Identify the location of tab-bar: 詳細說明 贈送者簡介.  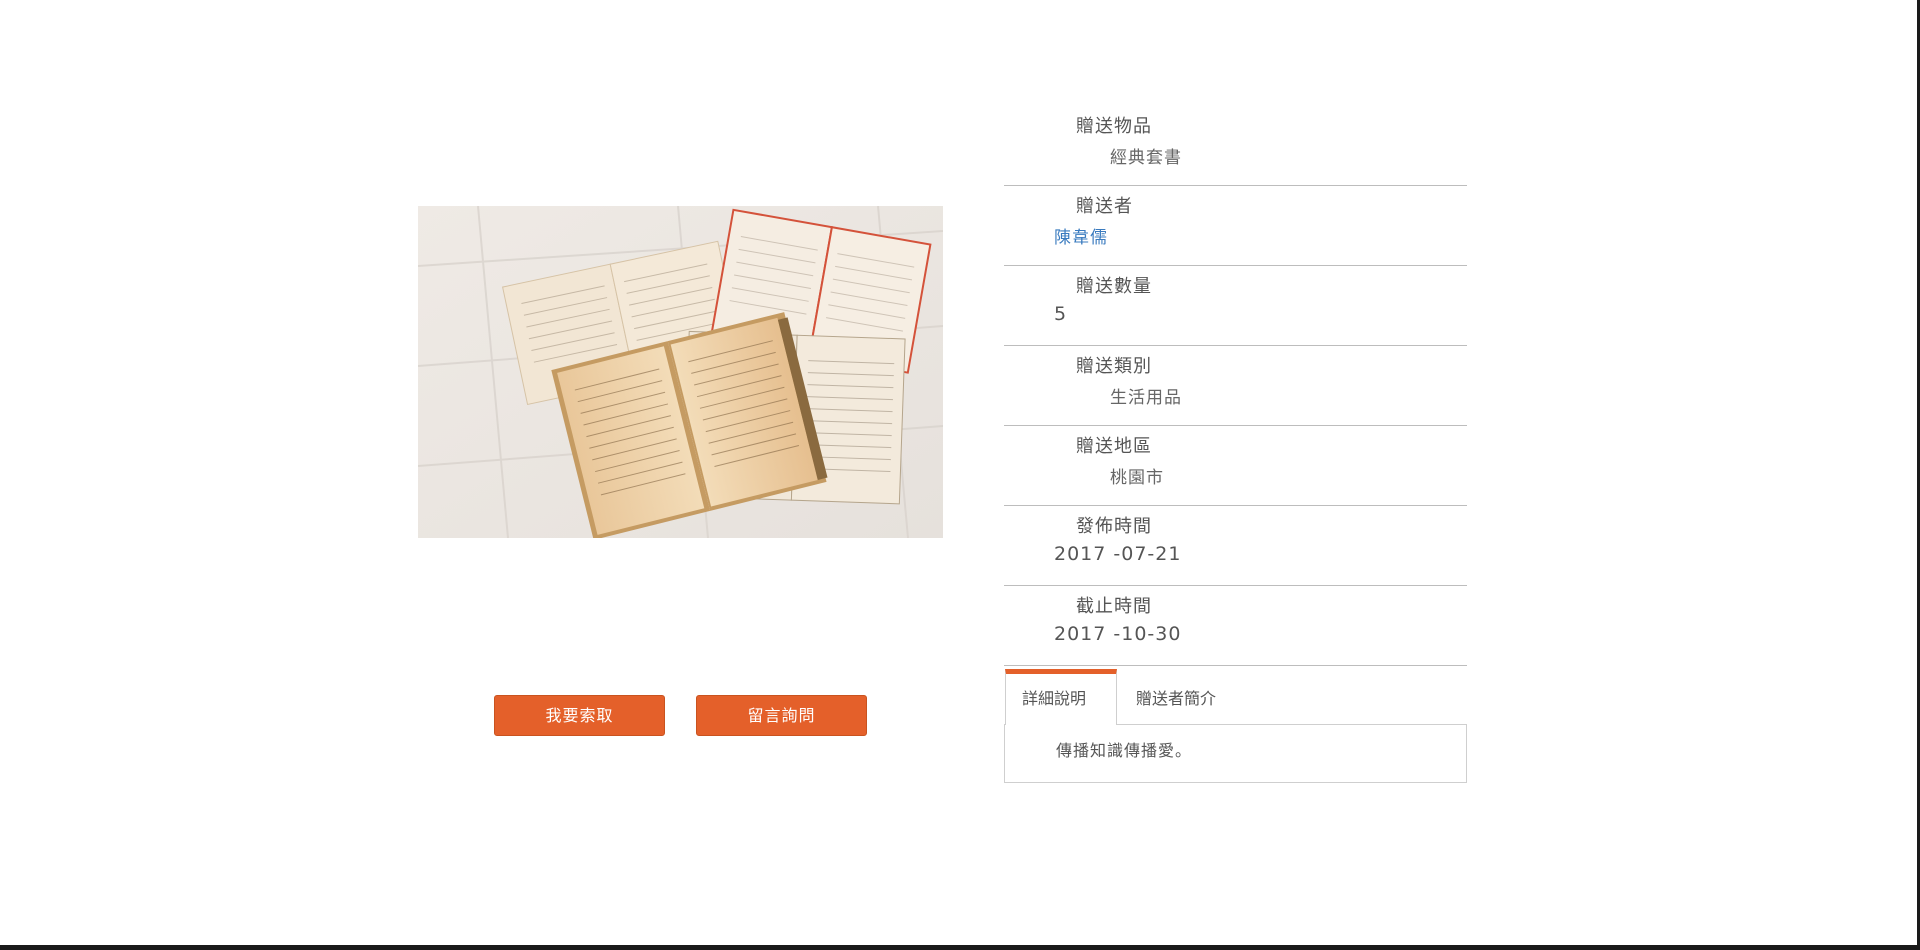
(1235, 697).